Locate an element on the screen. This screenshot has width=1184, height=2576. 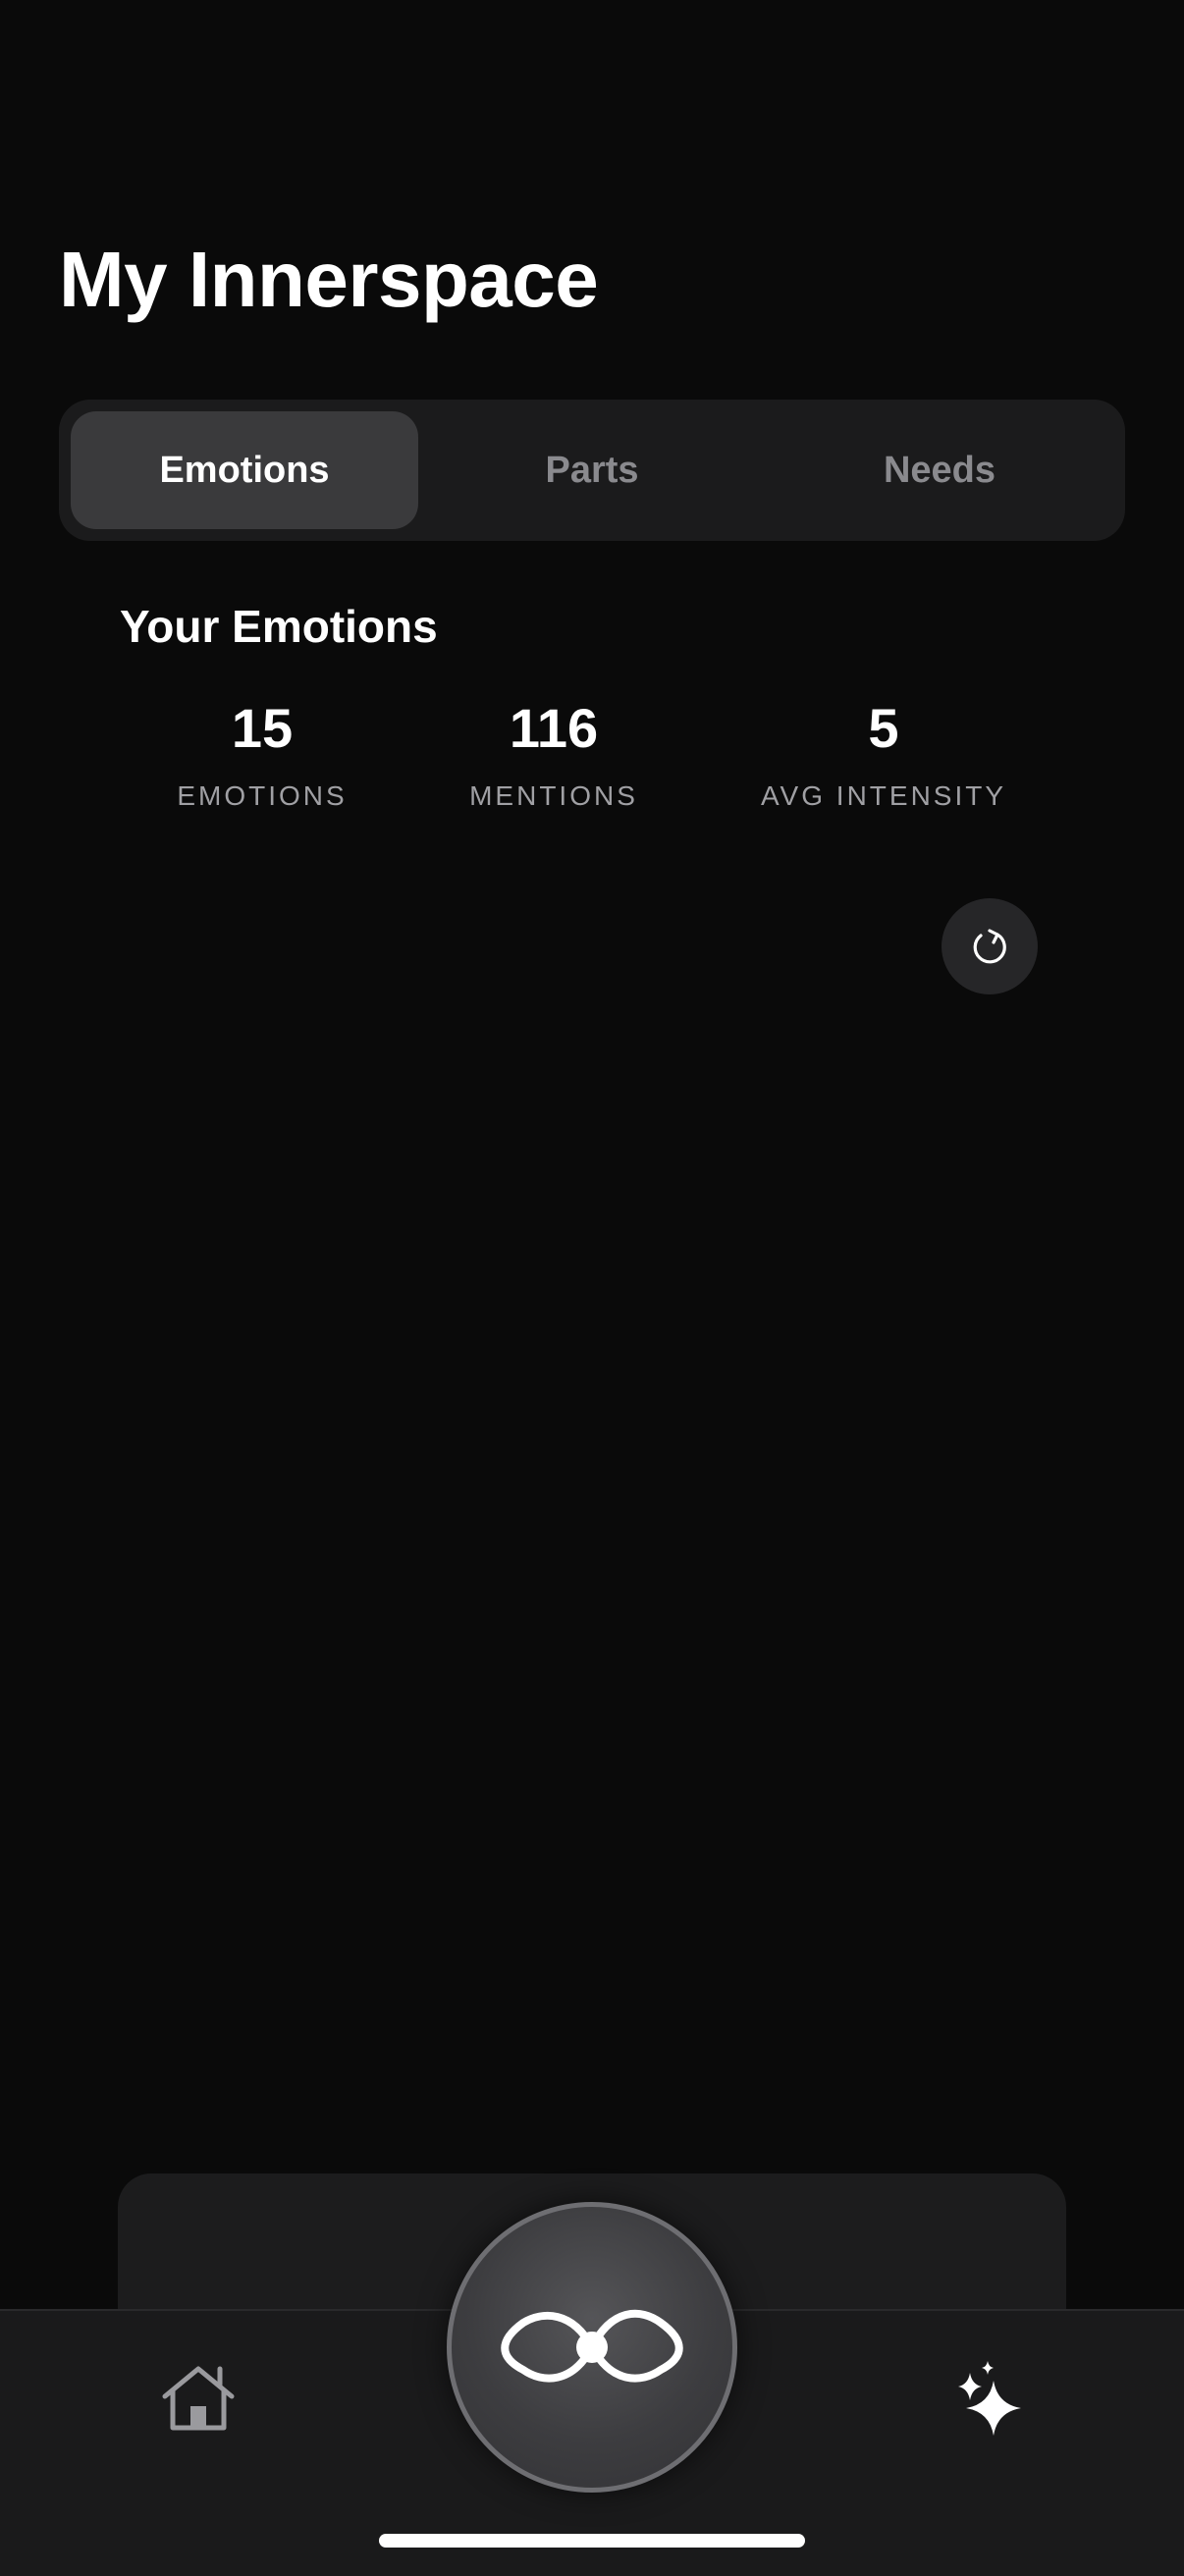
segmented-control: Emotions Parts Needs is located at coordinates (592, 470).